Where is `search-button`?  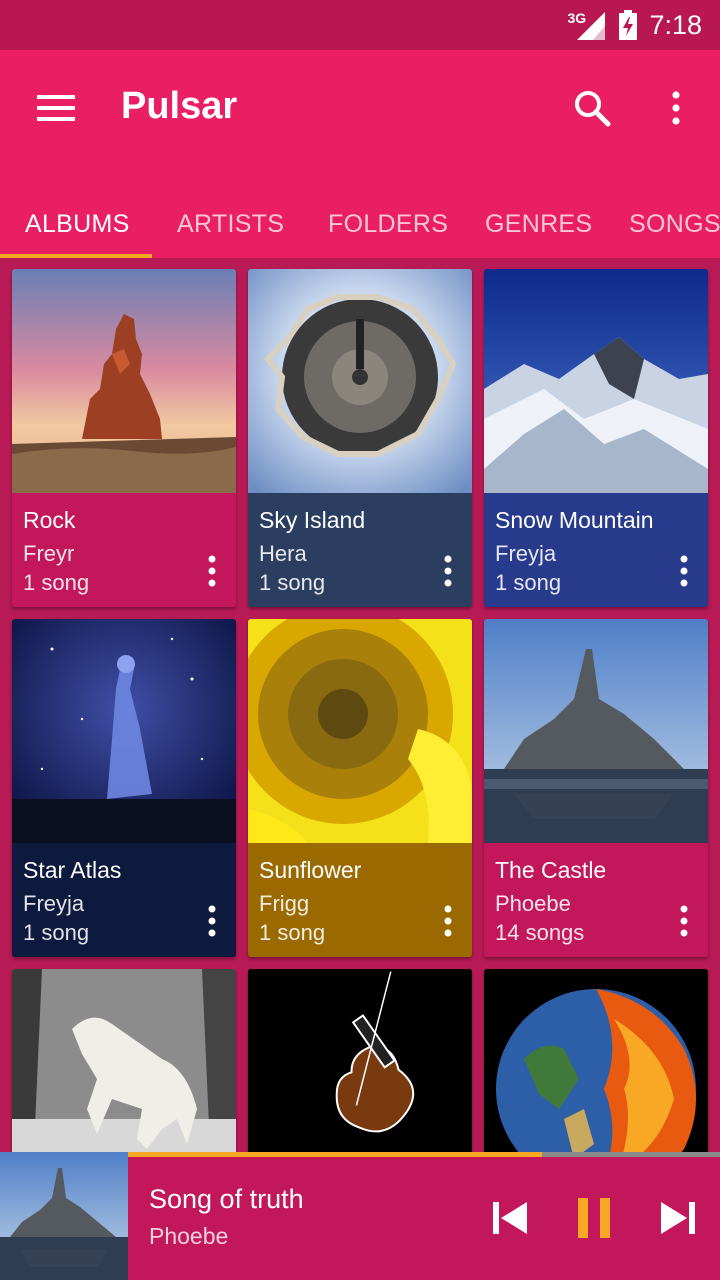
search-button is located at coordinates (592, 108).